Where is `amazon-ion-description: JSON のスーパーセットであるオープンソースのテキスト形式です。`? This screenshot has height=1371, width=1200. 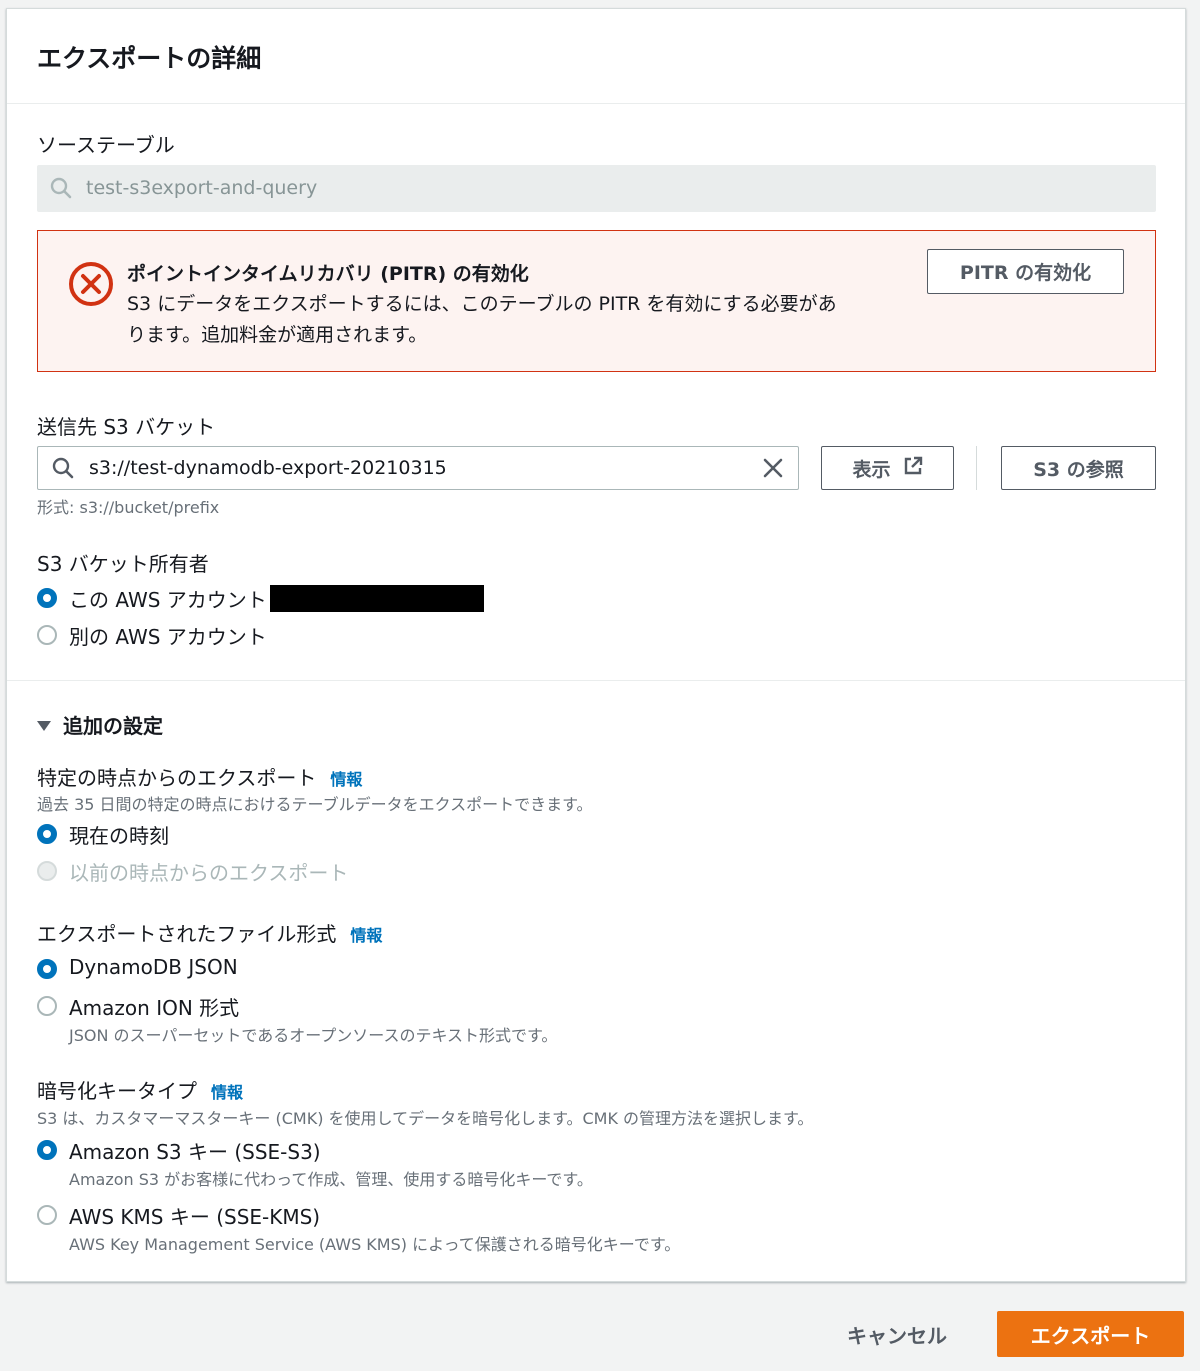
amazon-ion-description: JSON のスーパーセットであるオープンソースのテキスト形式です。 is located at coordinates (313, 1035).